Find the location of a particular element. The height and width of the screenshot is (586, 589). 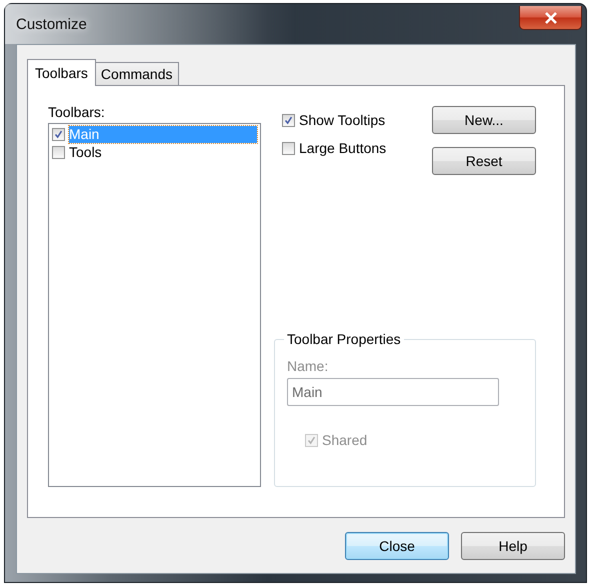

checkbox-label: Show Tooltips is located at coordinates (342, 120).